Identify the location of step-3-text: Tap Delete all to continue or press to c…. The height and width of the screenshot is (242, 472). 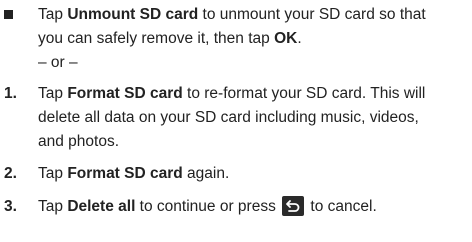
(207, 206).